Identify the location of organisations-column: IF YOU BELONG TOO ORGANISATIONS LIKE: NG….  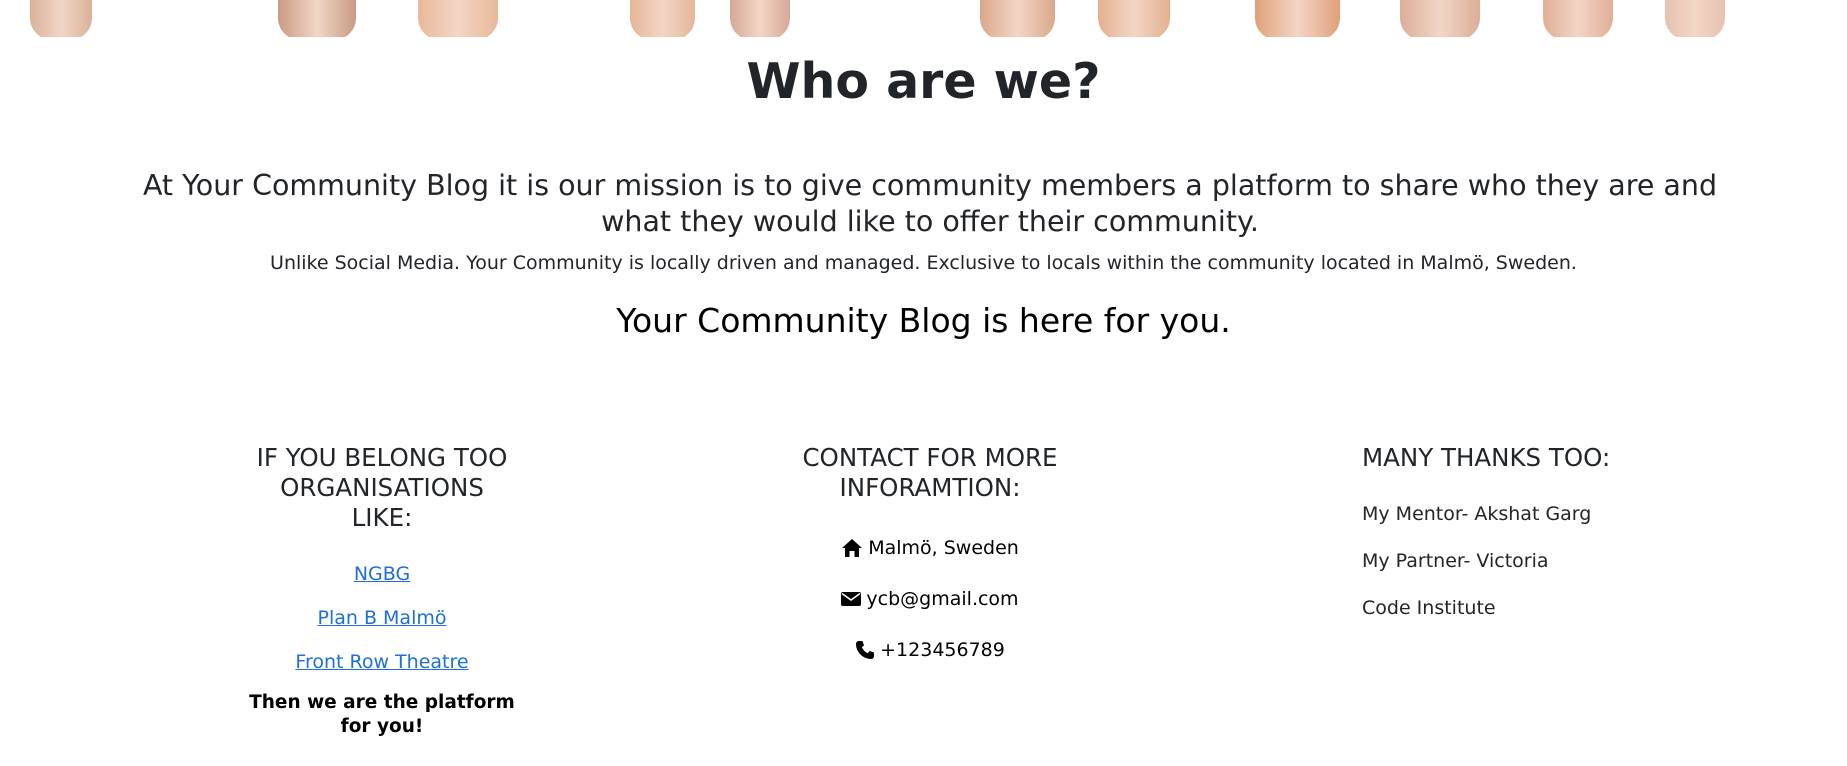
(382, 591).